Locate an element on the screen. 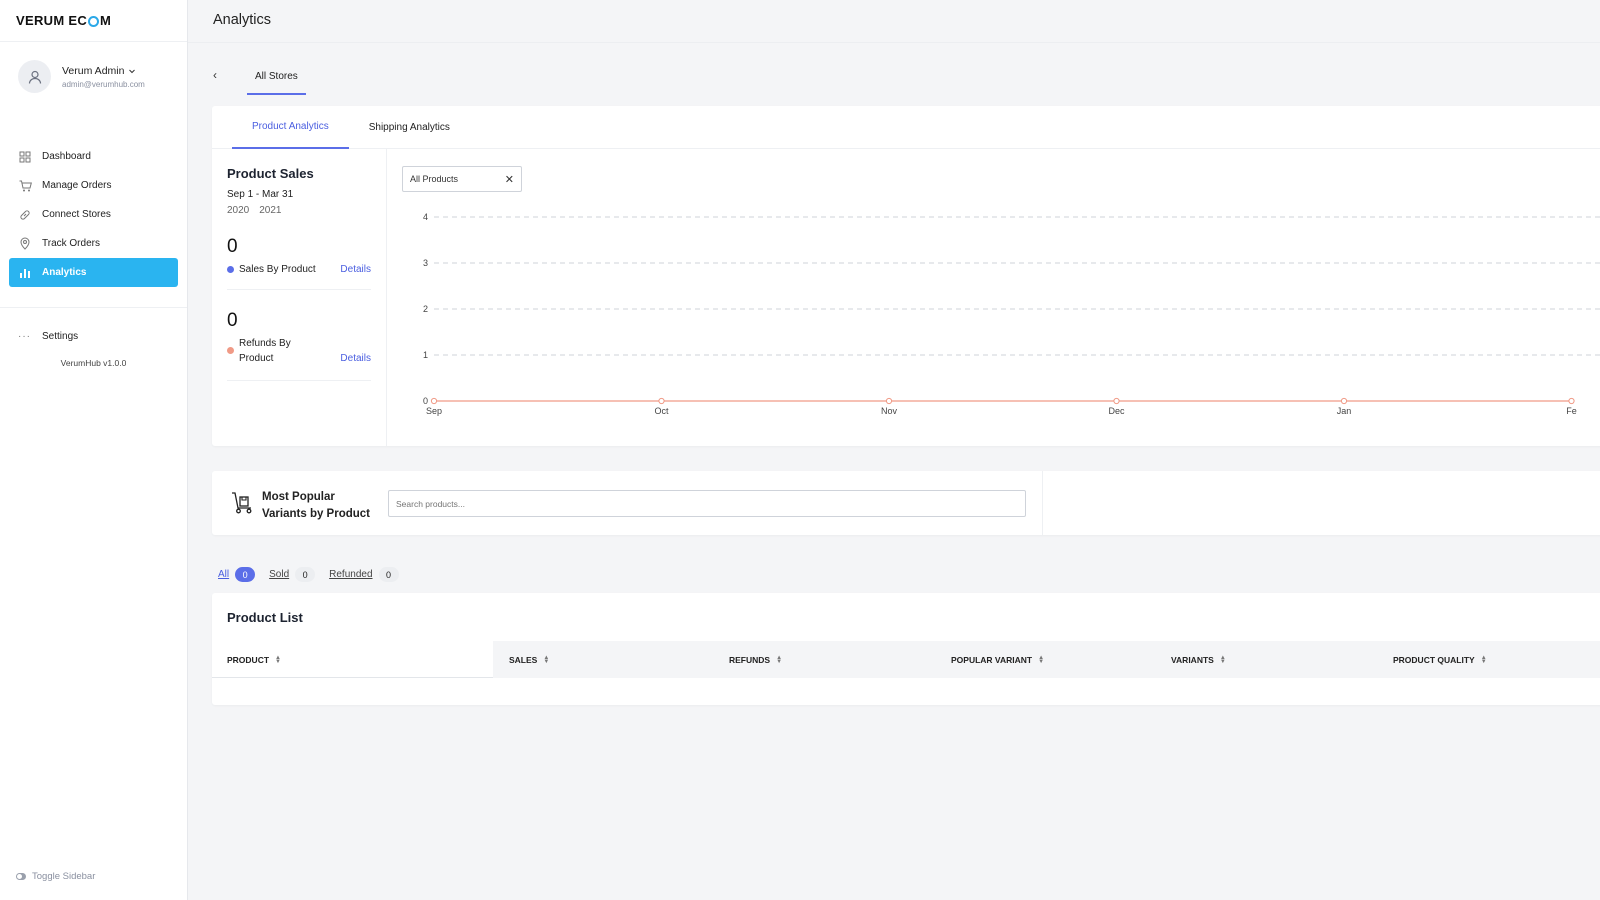 This screenshot has height=900, width=1600. column-refunds: REFUNDS ▲ ▼ is located at coordinates (755, 659).